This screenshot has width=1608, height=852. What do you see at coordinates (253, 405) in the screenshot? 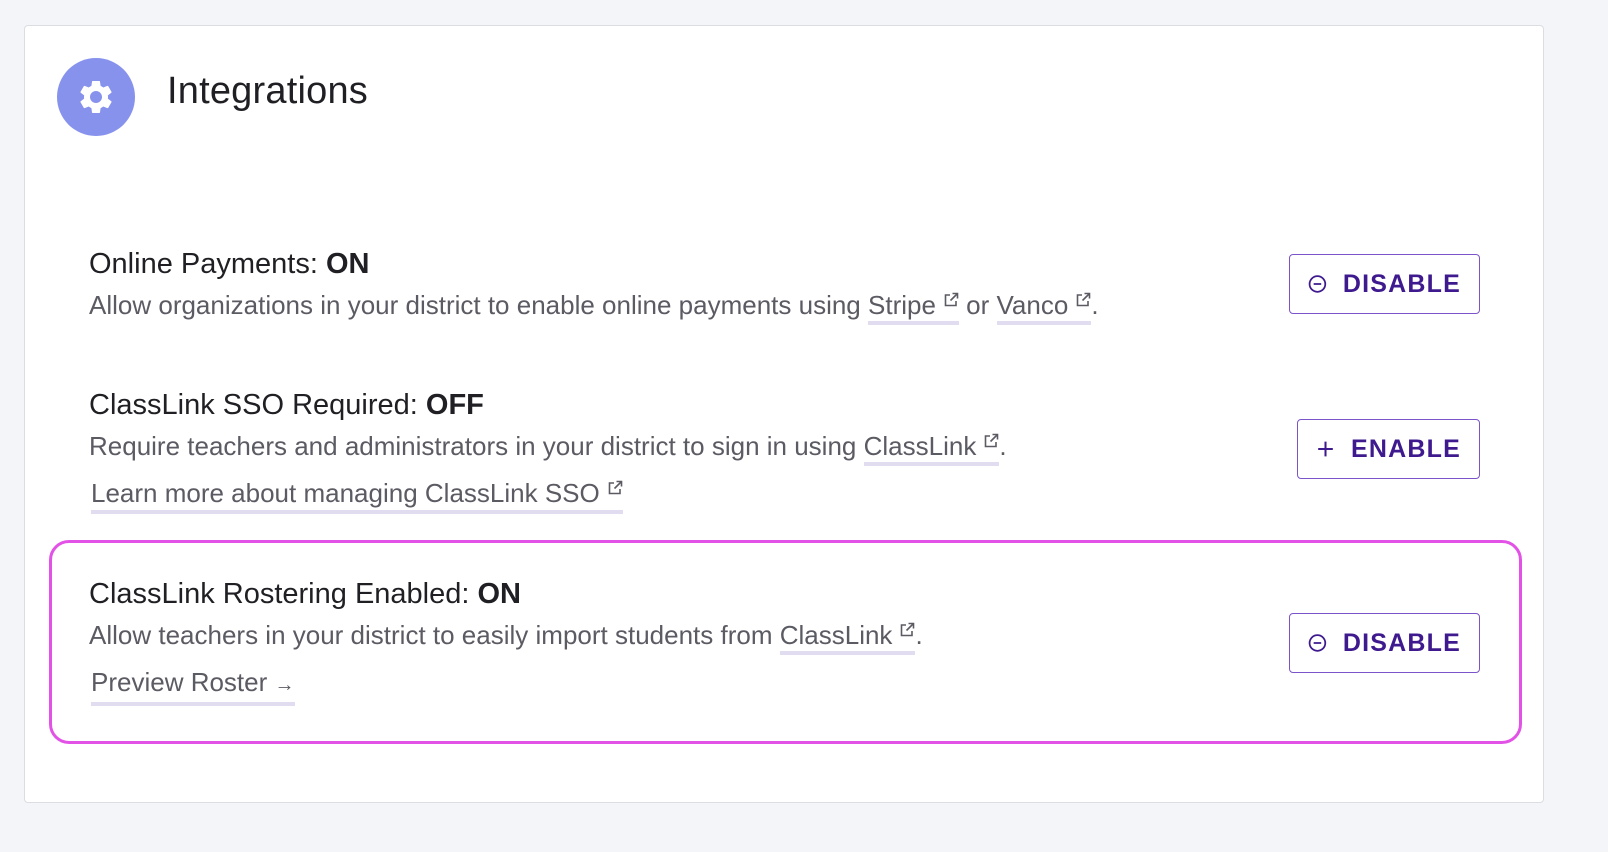
I see `row-title-label: ClassLink SSO Required:` at bounding box center [253, 405].